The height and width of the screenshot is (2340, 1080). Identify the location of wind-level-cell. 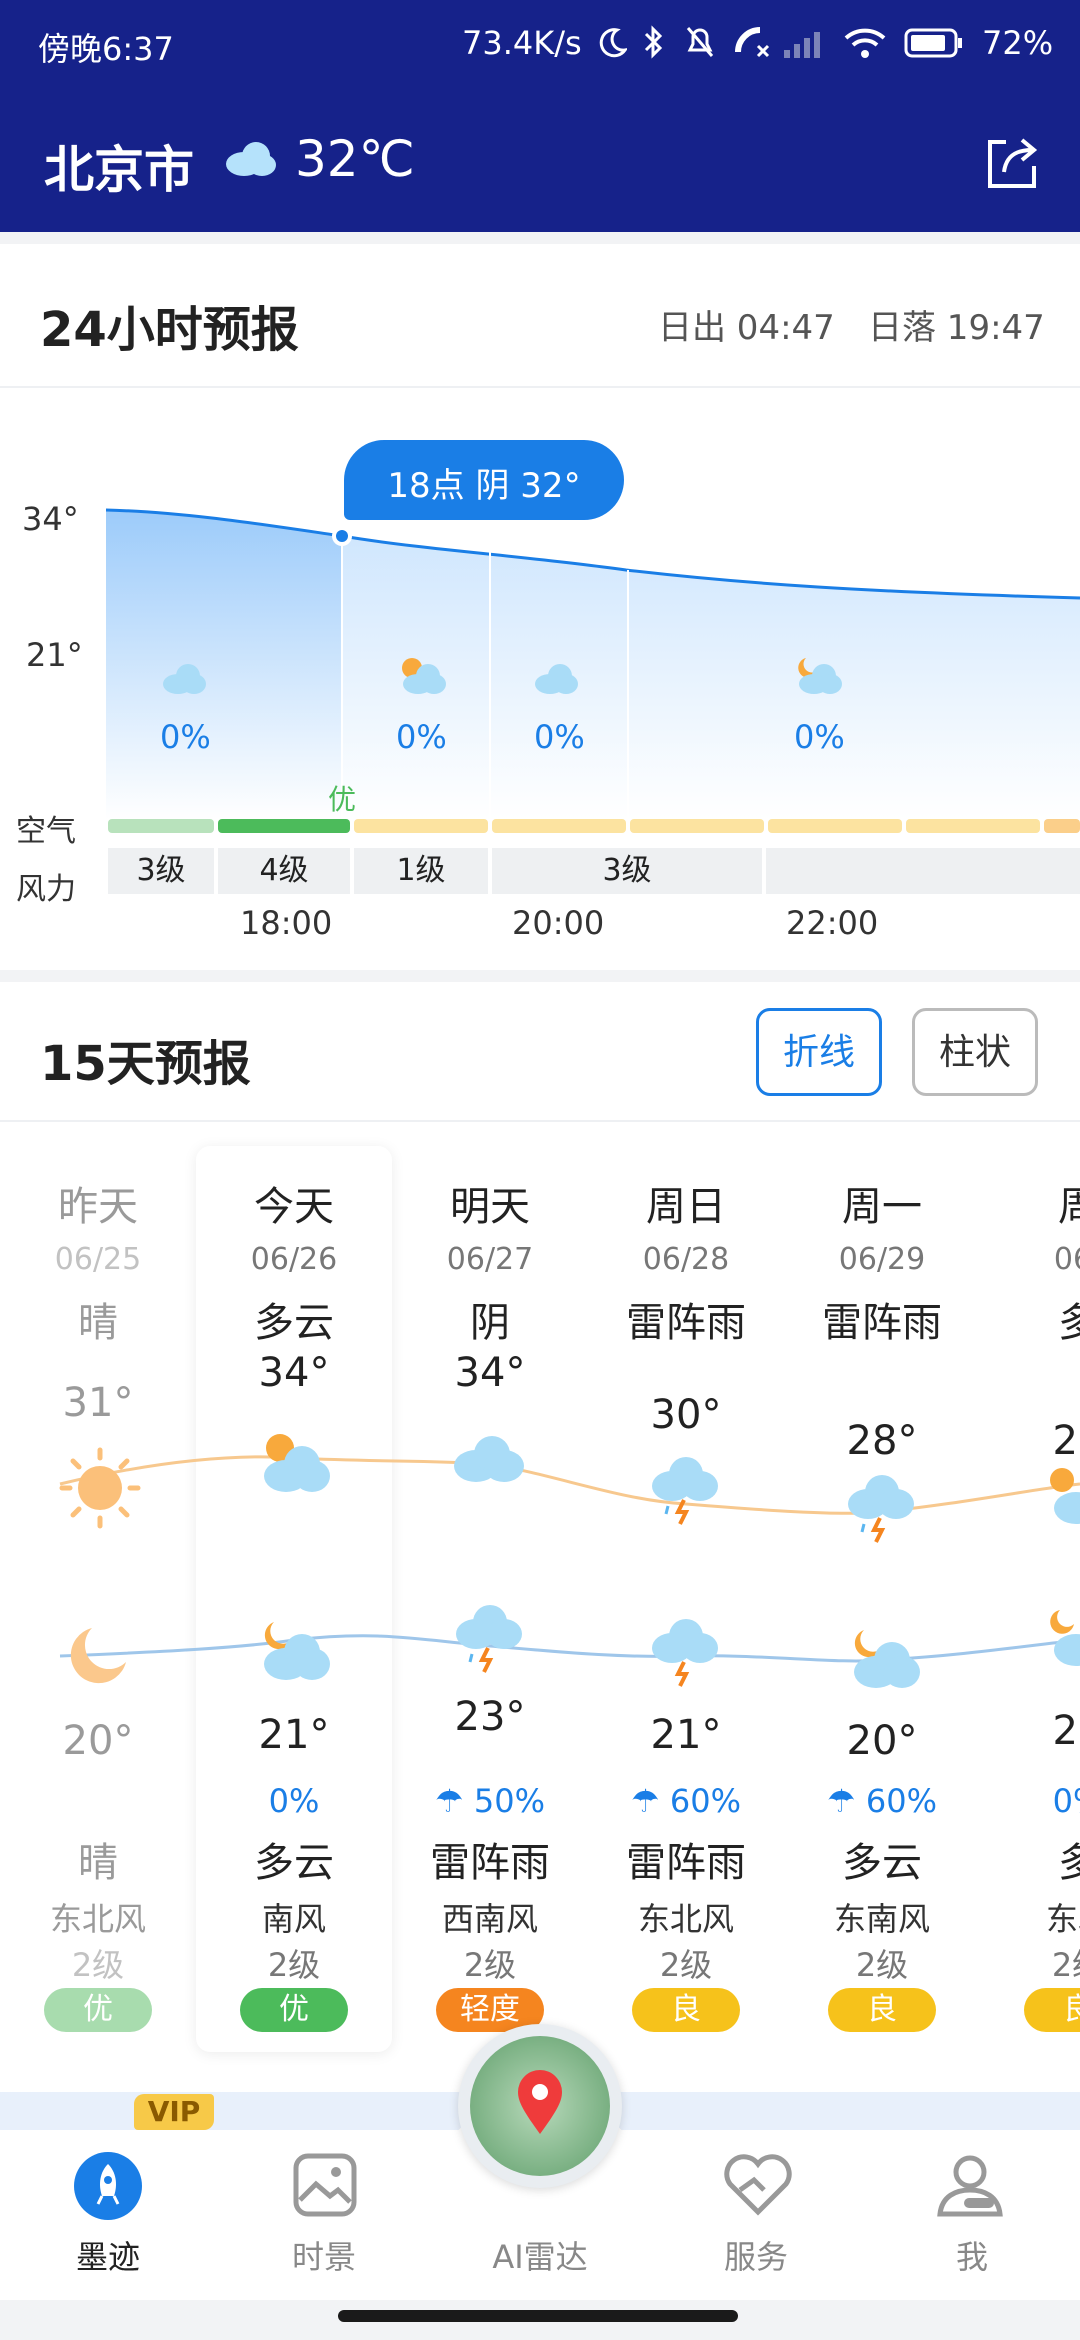
(923, 871).